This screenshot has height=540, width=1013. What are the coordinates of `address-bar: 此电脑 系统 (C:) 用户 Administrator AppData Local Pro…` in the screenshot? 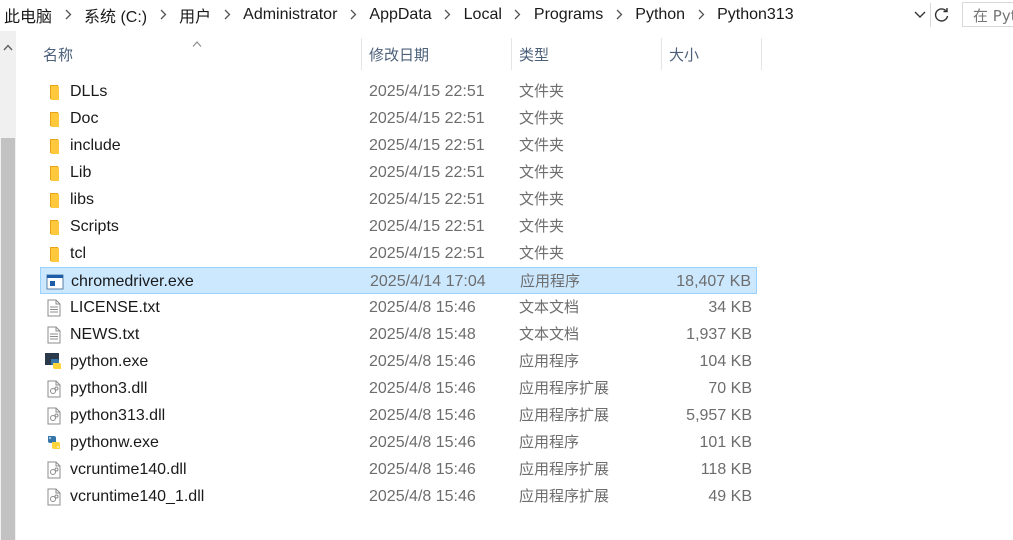 It's located at (506, 15).